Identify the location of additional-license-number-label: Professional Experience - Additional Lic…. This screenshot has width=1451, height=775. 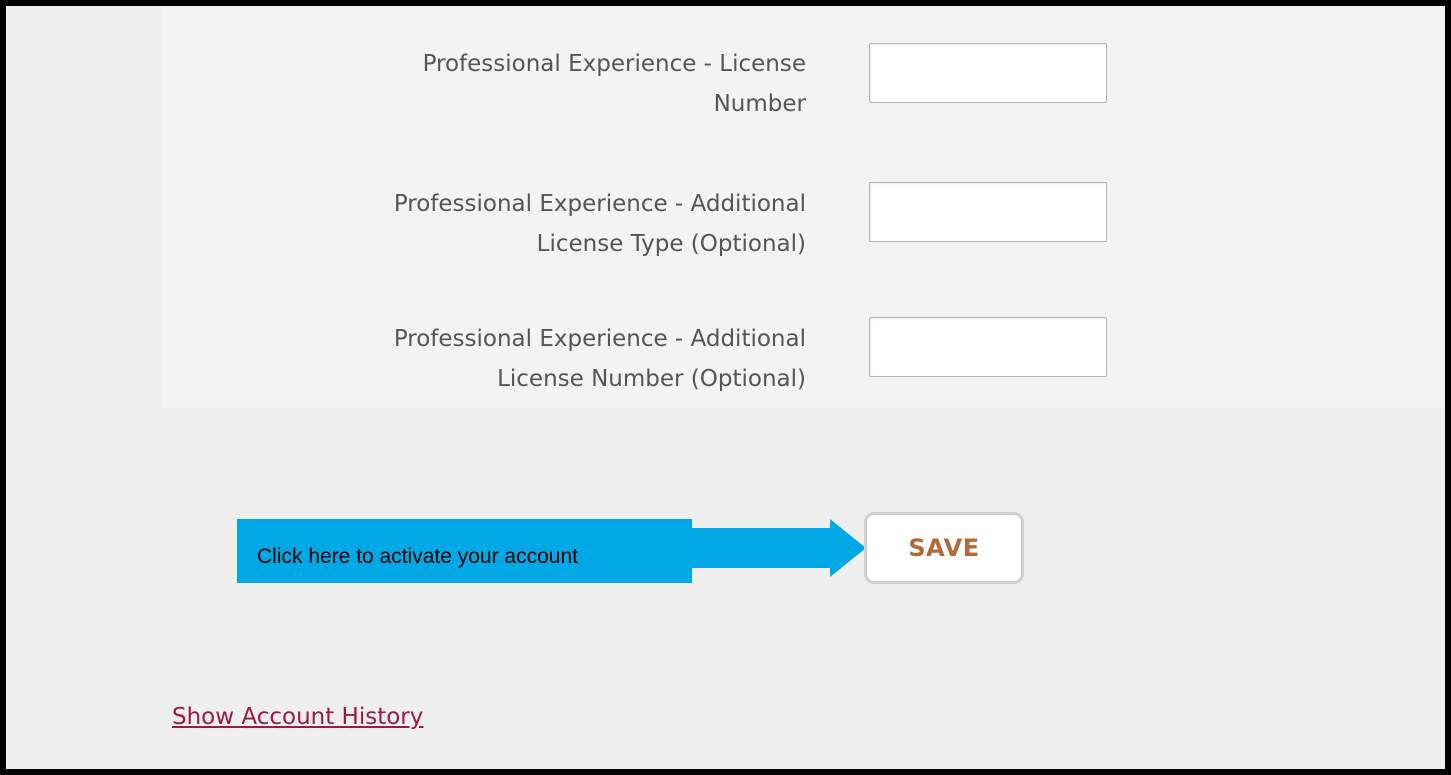
(599, 359).